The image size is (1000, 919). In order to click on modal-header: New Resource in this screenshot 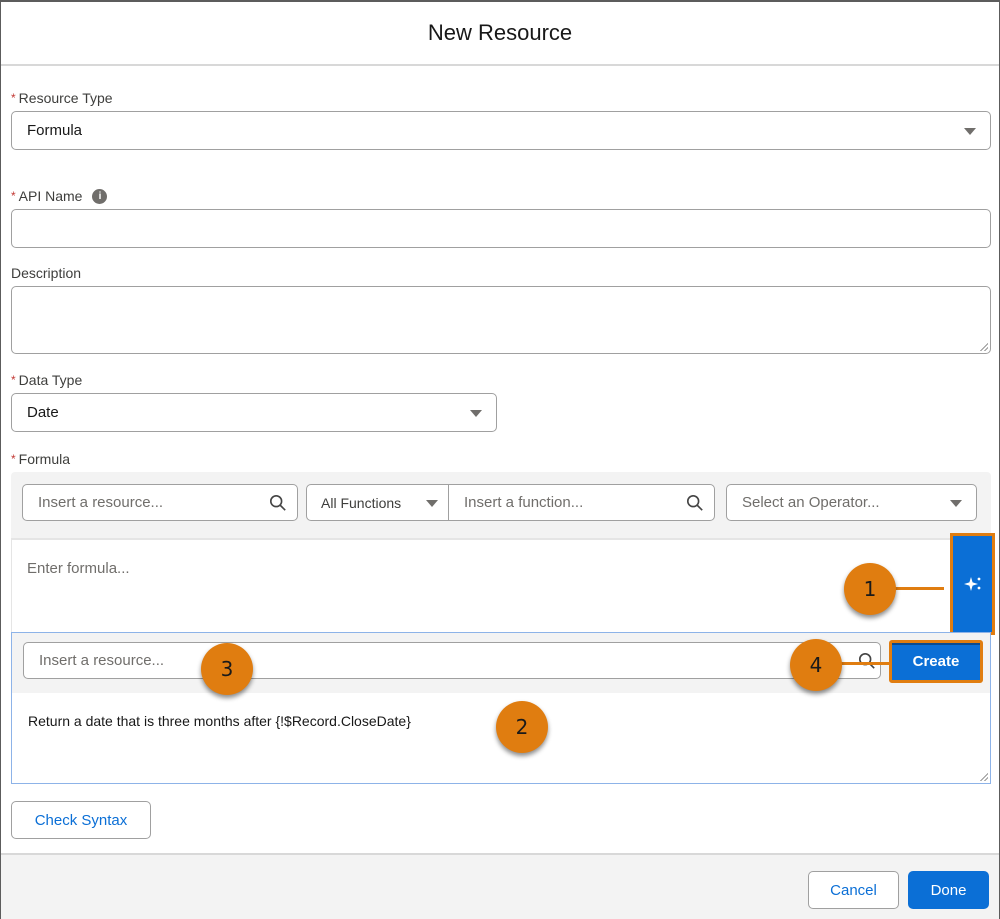, I will do `click(500, 34)`.